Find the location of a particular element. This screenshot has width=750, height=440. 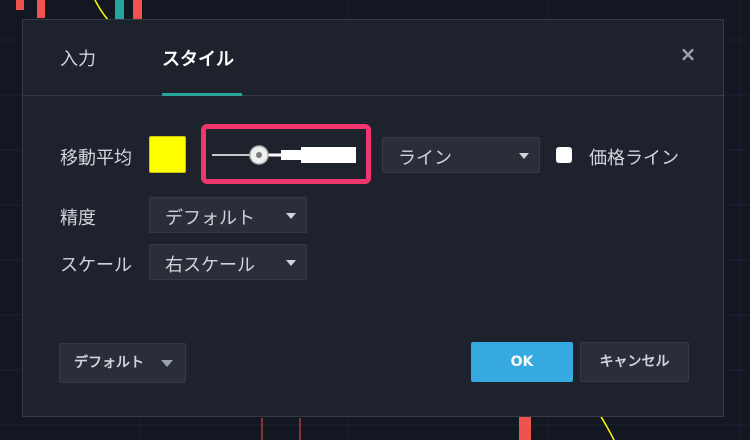

ok-button: OK is located at coordinates (522, 362).